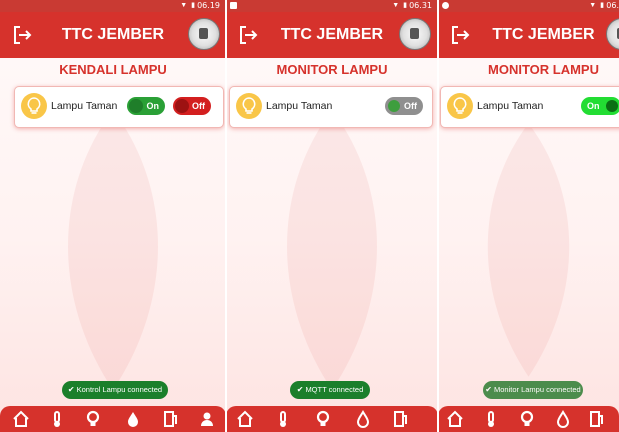 This screenshot has width=619, height=432. I want to click on on-button: On, so click(146, 106).